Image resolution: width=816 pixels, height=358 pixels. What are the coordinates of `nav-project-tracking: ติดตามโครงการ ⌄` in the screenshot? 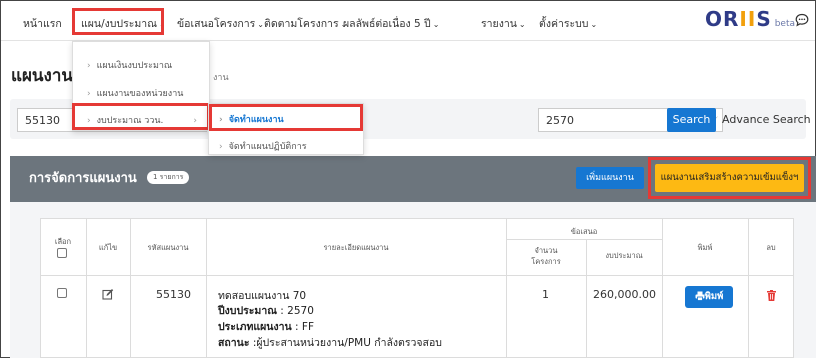 It's located at (305, 23).